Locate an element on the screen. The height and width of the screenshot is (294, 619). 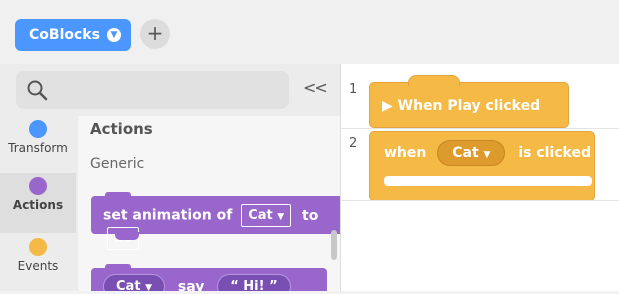
category-label: Actions is located at coordinates (38, 205).